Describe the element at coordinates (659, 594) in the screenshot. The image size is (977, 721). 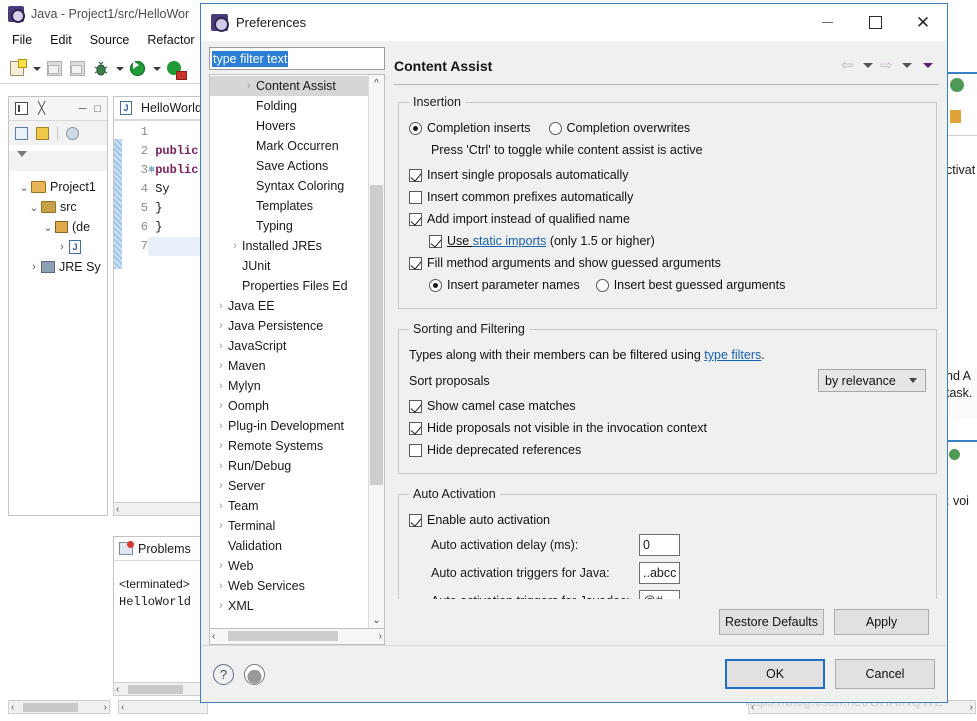
I see `auto-activation-javadoc-input: @#` at that location.